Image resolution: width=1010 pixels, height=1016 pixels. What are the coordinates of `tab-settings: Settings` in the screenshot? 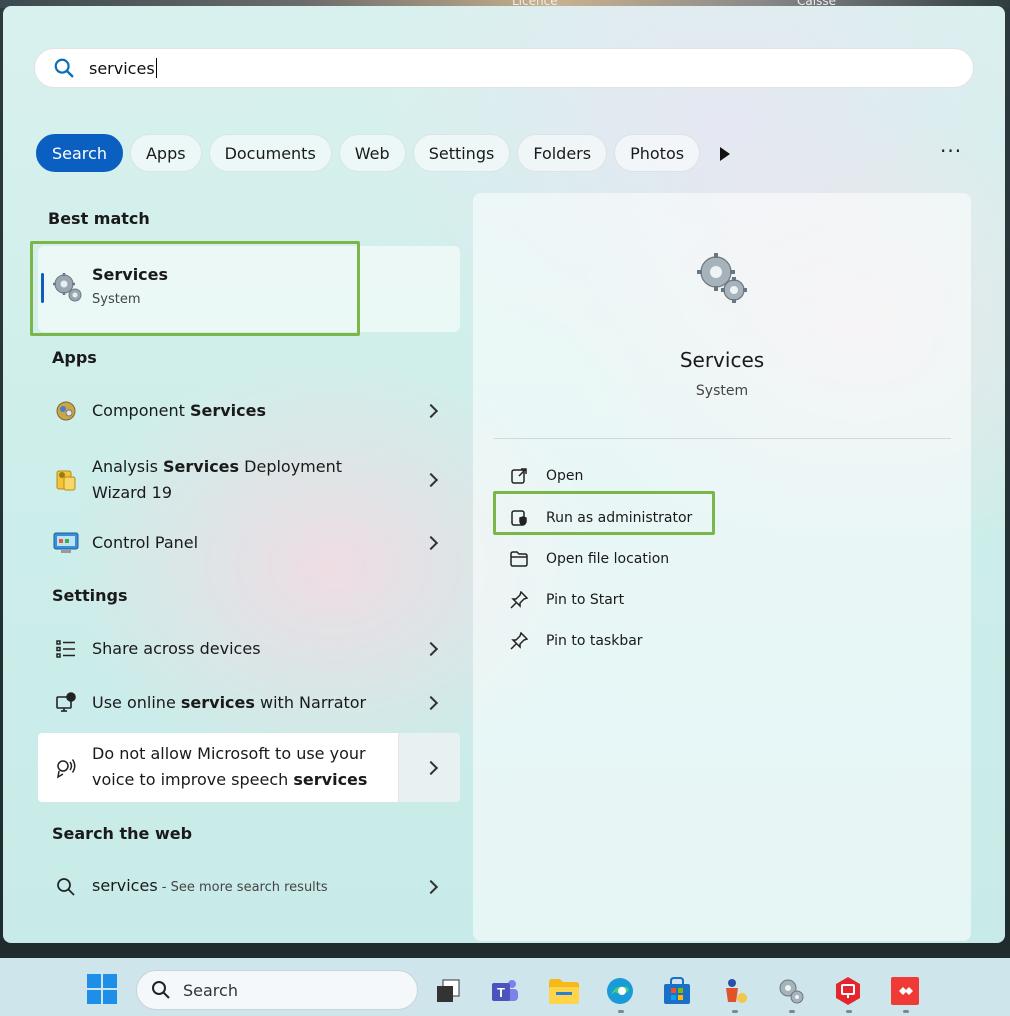 It's located at (461, 153).